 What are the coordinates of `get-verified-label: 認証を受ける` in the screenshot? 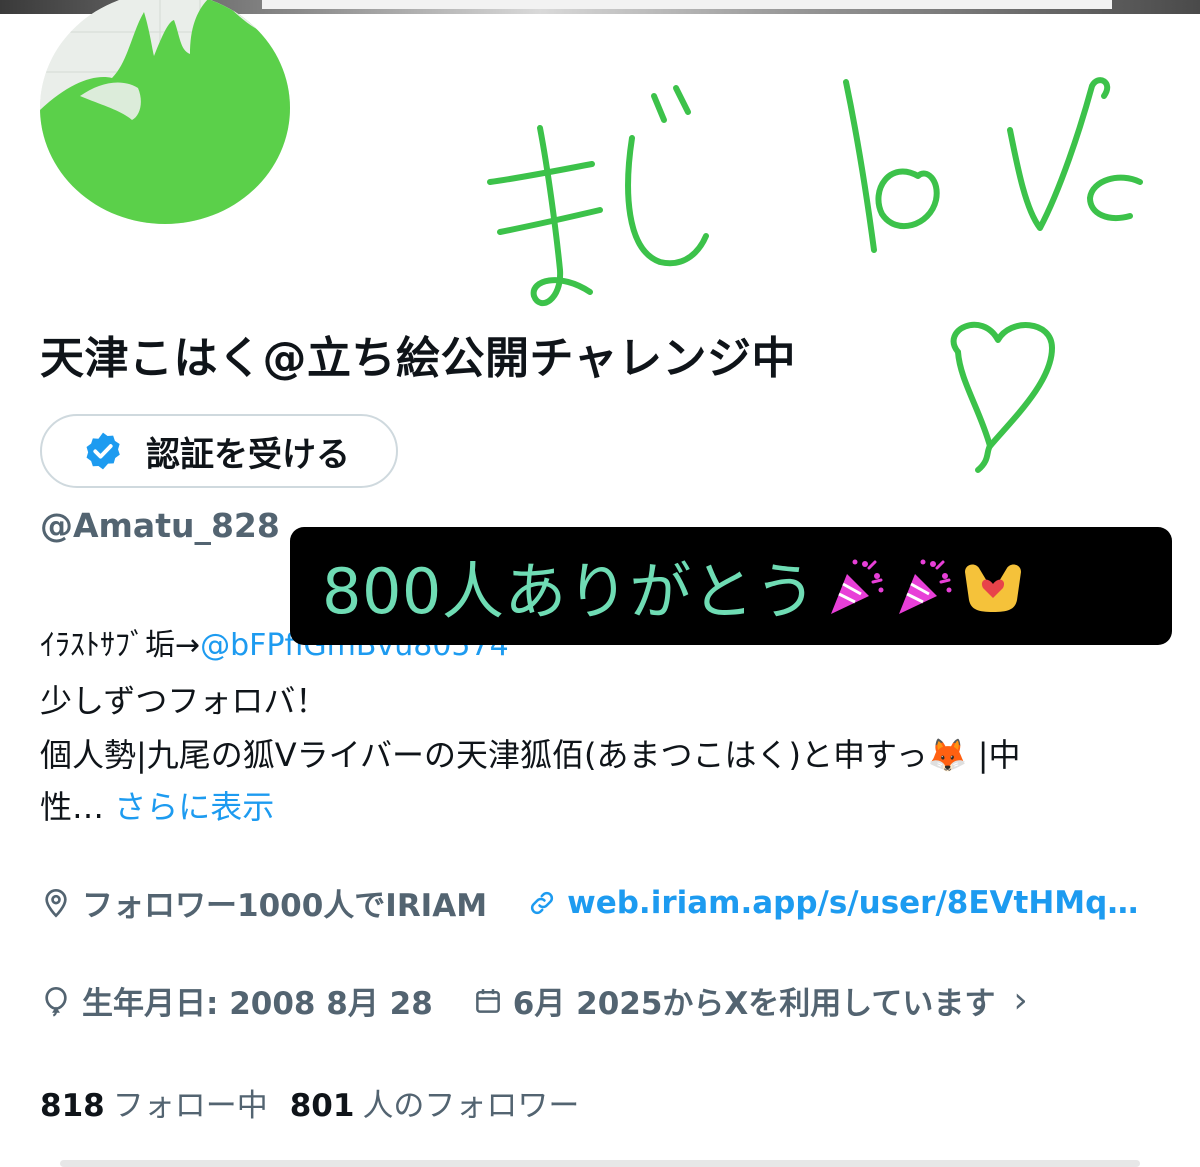 It's located at (248, 454).